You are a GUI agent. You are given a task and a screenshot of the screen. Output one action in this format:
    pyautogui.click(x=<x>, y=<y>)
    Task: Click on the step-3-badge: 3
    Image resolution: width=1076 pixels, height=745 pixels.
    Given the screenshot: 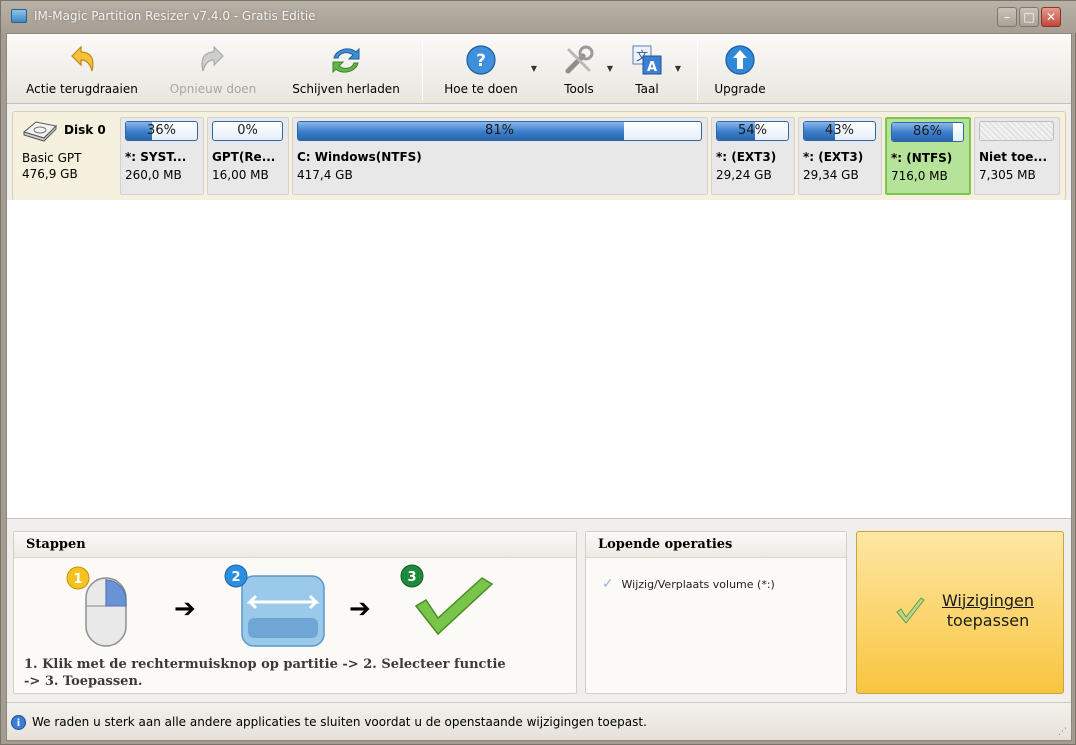 What is the action you would take?
    pyautogui.click(x=411, y=577)
    